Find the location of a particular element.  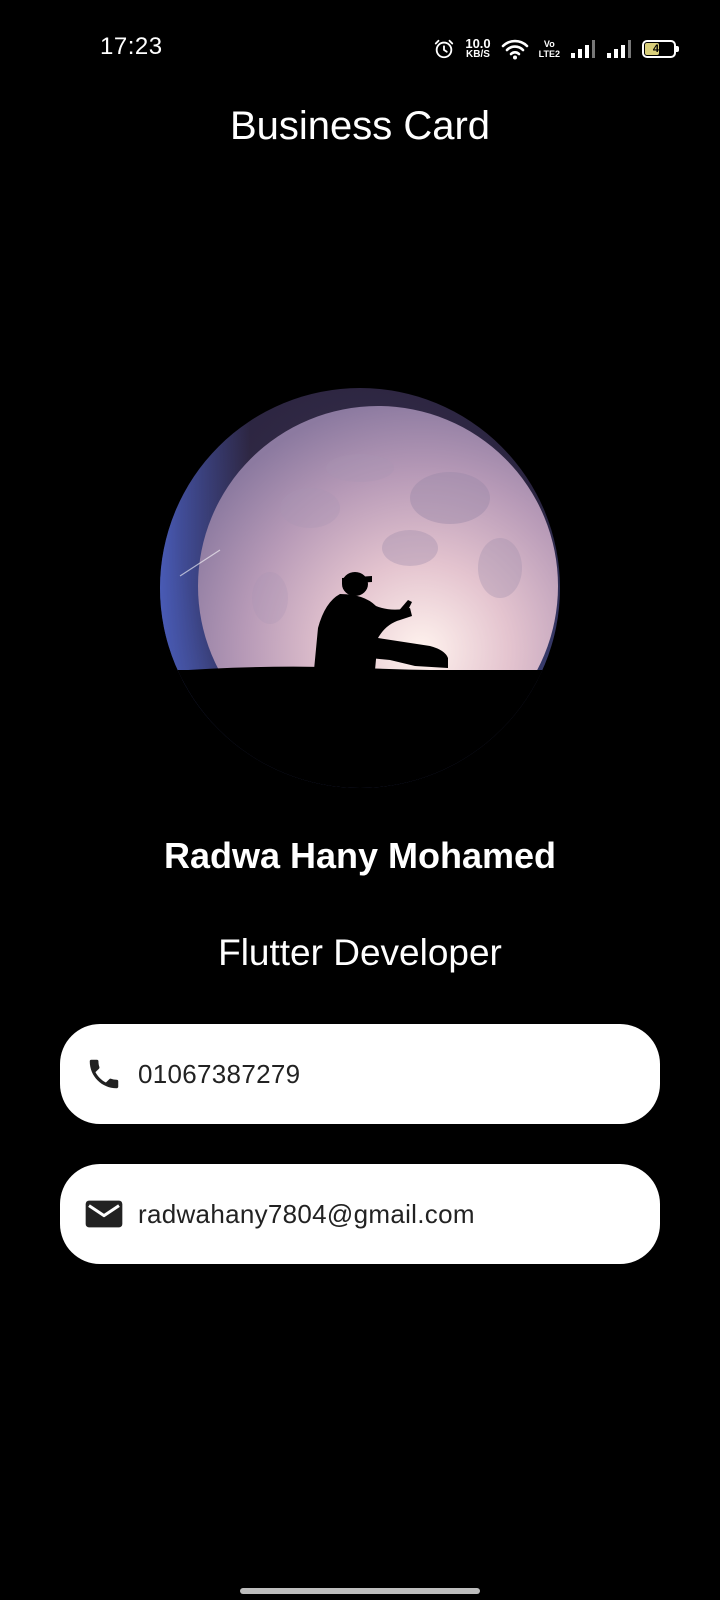

mail-icon is located at coordinates (104, 1214).